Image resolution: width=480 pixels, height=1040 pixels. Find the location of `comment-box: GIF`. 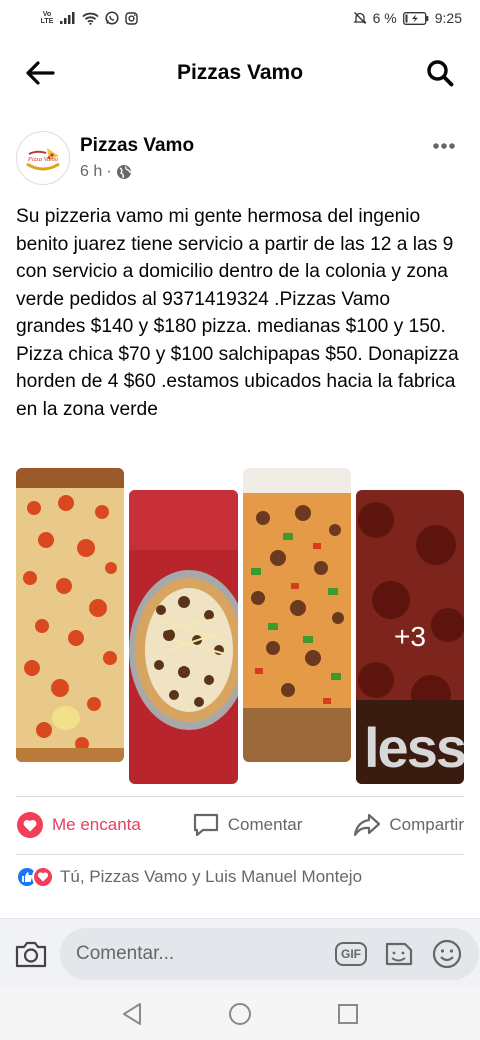

comment-box: GIF is located at coordinates (269, 953).